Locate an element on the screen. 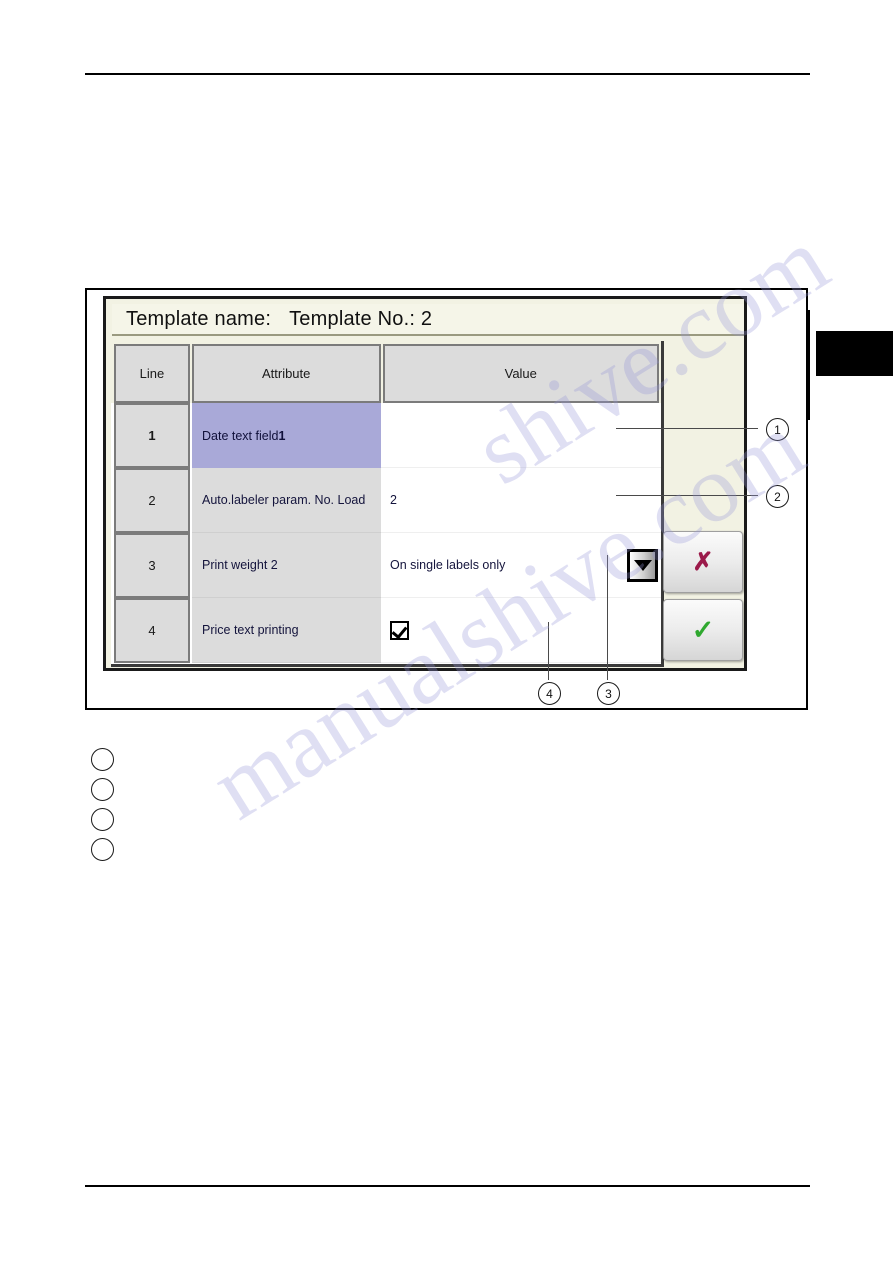 The width and height of the screenshot is (893, 1263). cell-line-number: 1 is located at coordinates (152, 435).